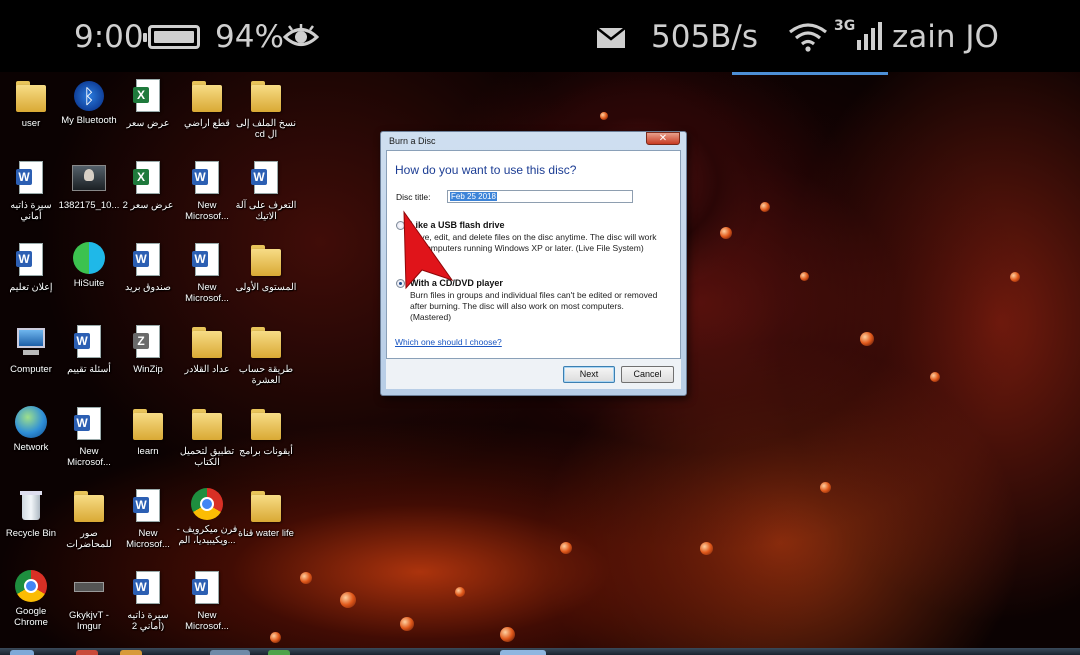 The height and width of the screenshot is (655, 1080). What do you see at coordinates (486, 170) in the screenshot?
I see `dialog-heading: How do you want to use this disc?` at bounding box center [486, 170].